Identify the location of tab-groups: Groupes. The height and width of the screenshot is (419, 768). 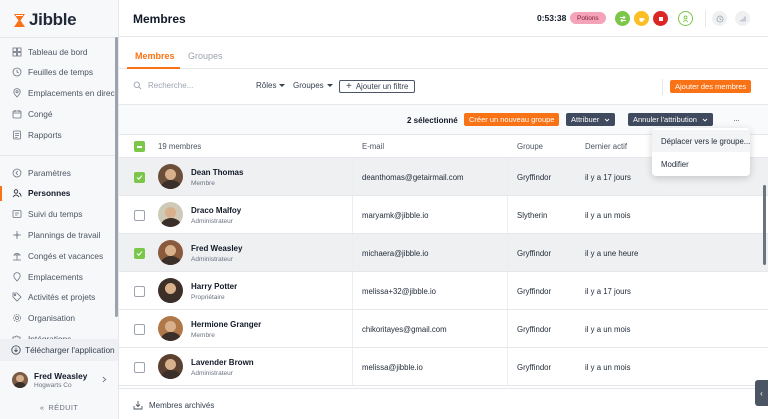
(205, 56).